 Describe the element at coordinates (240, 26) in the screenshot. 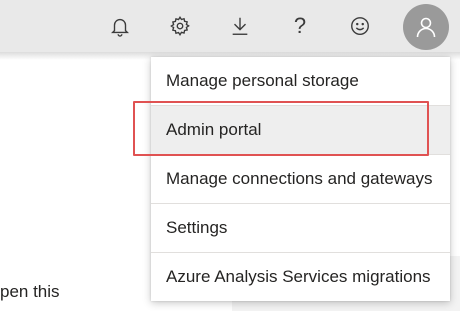

I see `download-icon` at that location.